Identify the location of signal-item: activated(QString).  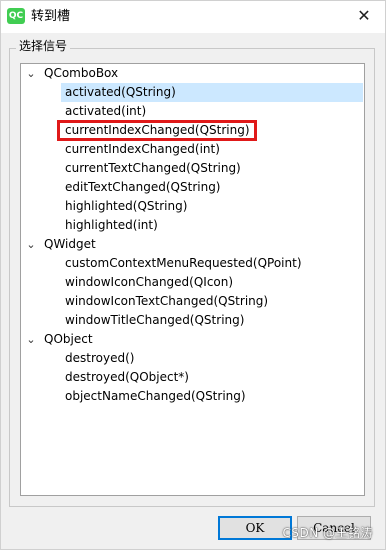
(120, 92).